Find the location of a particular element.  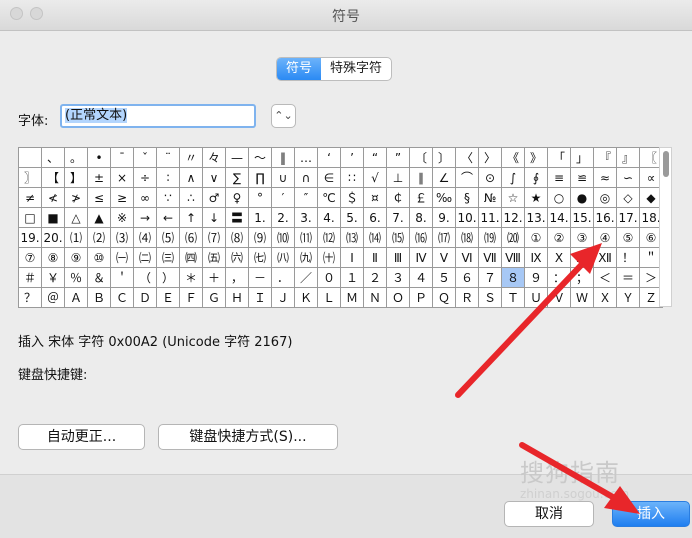

symbol-cell: 11. is located at coordinates (490, 217).